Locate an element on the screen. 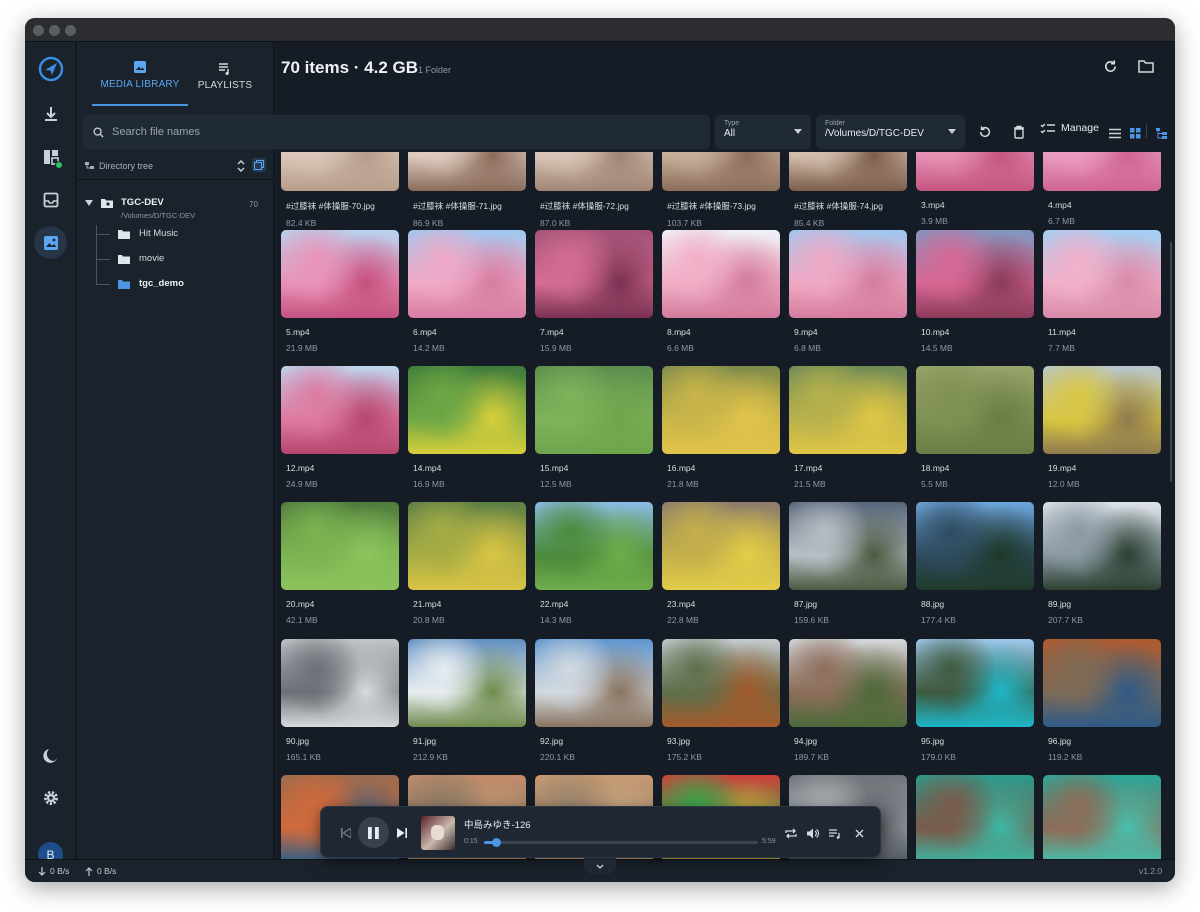 This screenshot has width=1200, height=912. pause-button is located at coordinates (373, 832).